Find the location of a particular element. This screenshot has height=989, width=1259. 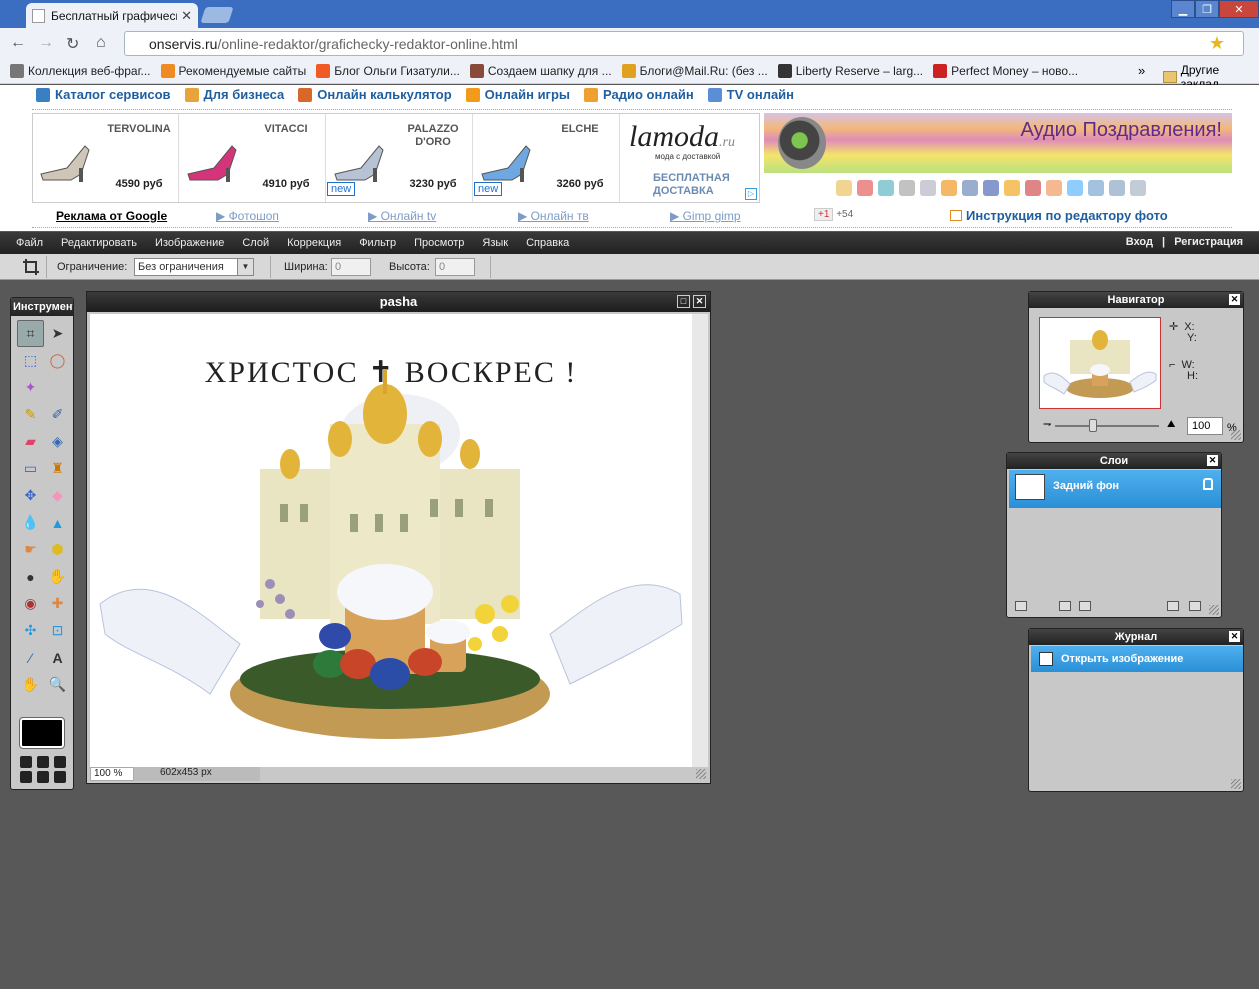

minimize-window-icon: ▁ is located at coordinates (1183, 9).